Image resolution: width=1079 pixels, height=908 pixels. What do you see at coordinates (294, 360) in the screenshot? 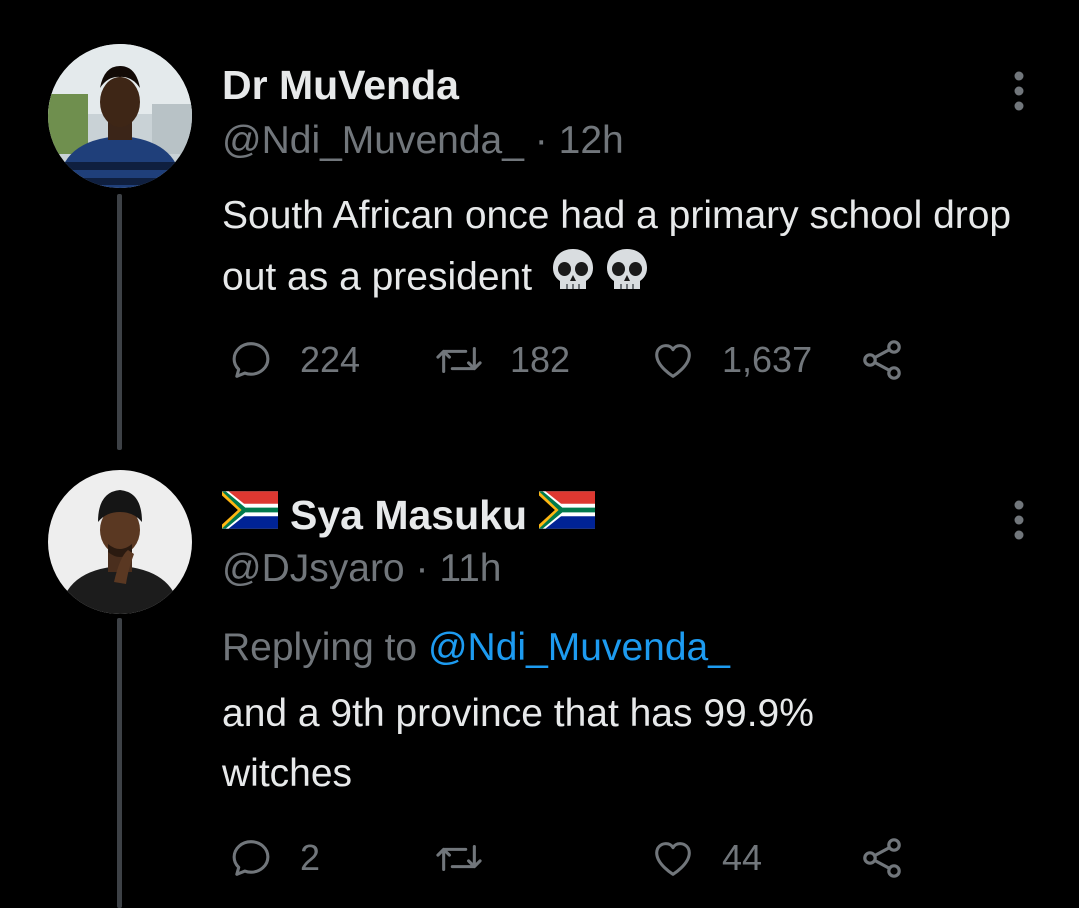
I see `reply-button: 224` at bounding box center [294, 360].